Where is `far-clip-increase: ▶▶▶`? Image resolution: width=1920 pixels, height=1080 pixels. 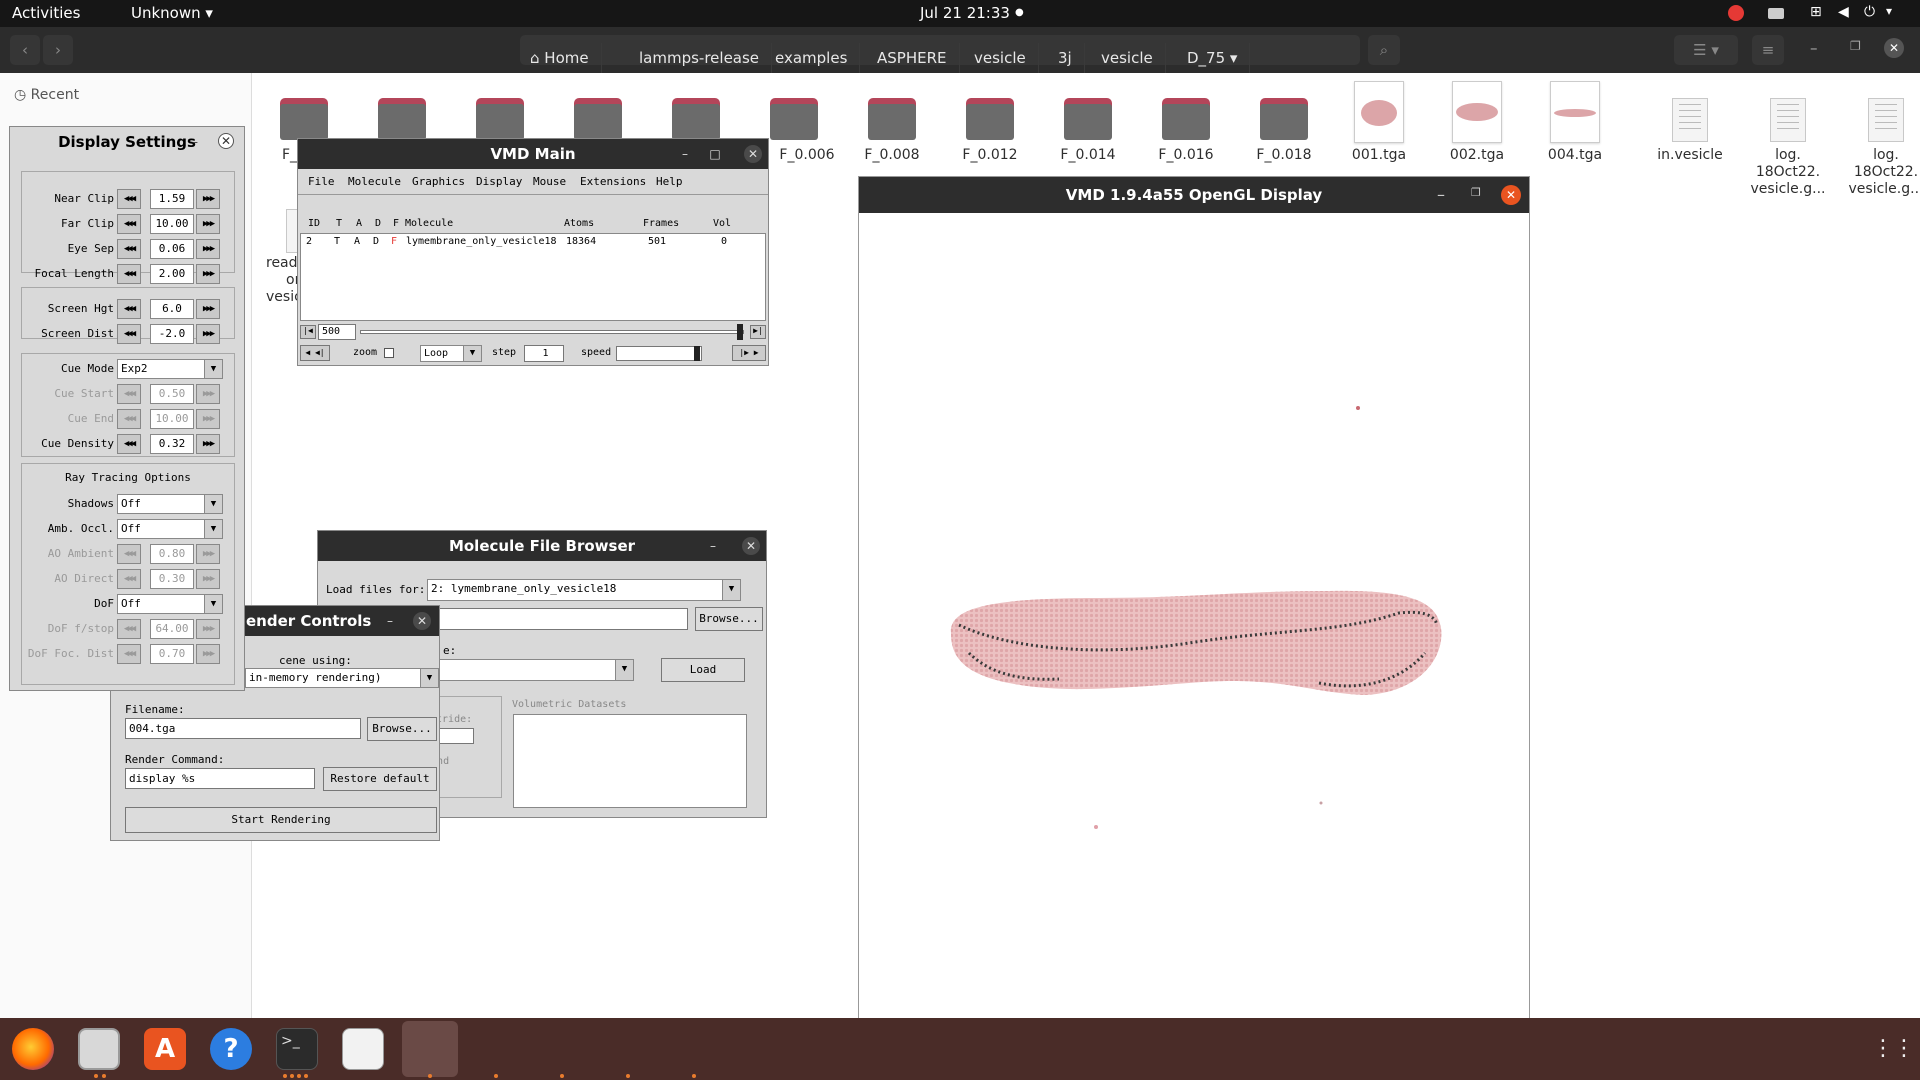
far-clip-increase: ▶▶▶ is located at coordinates (208, 224).